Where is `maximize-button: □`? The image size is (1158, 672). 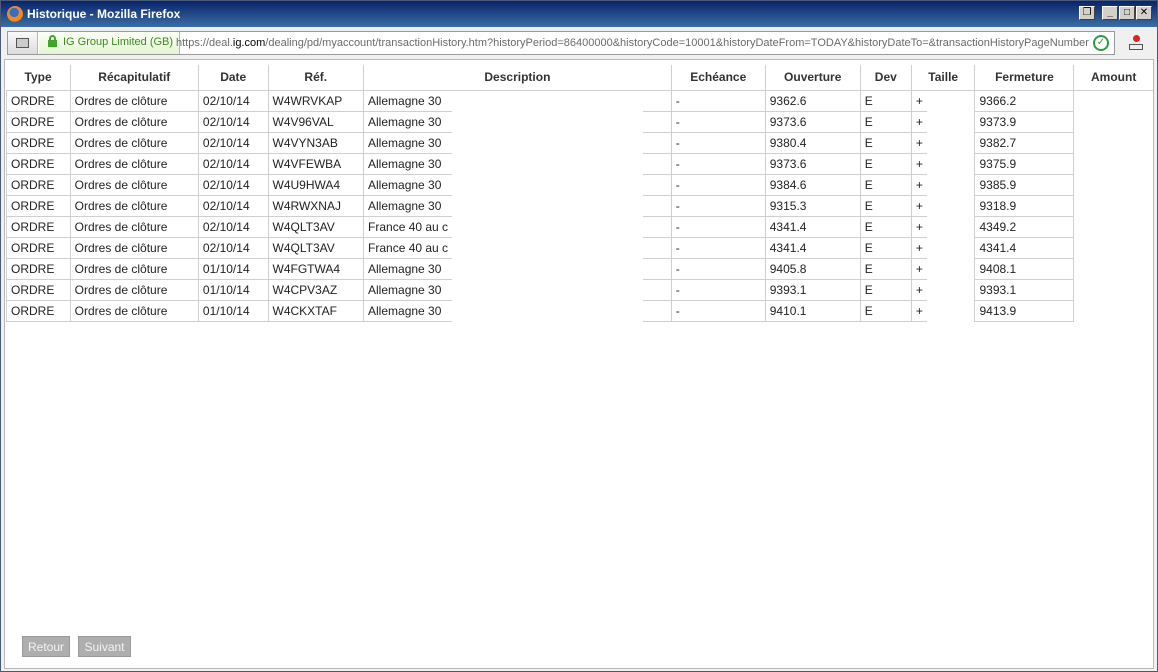 maximize-button: □ is located at coordinates (1127, 13).